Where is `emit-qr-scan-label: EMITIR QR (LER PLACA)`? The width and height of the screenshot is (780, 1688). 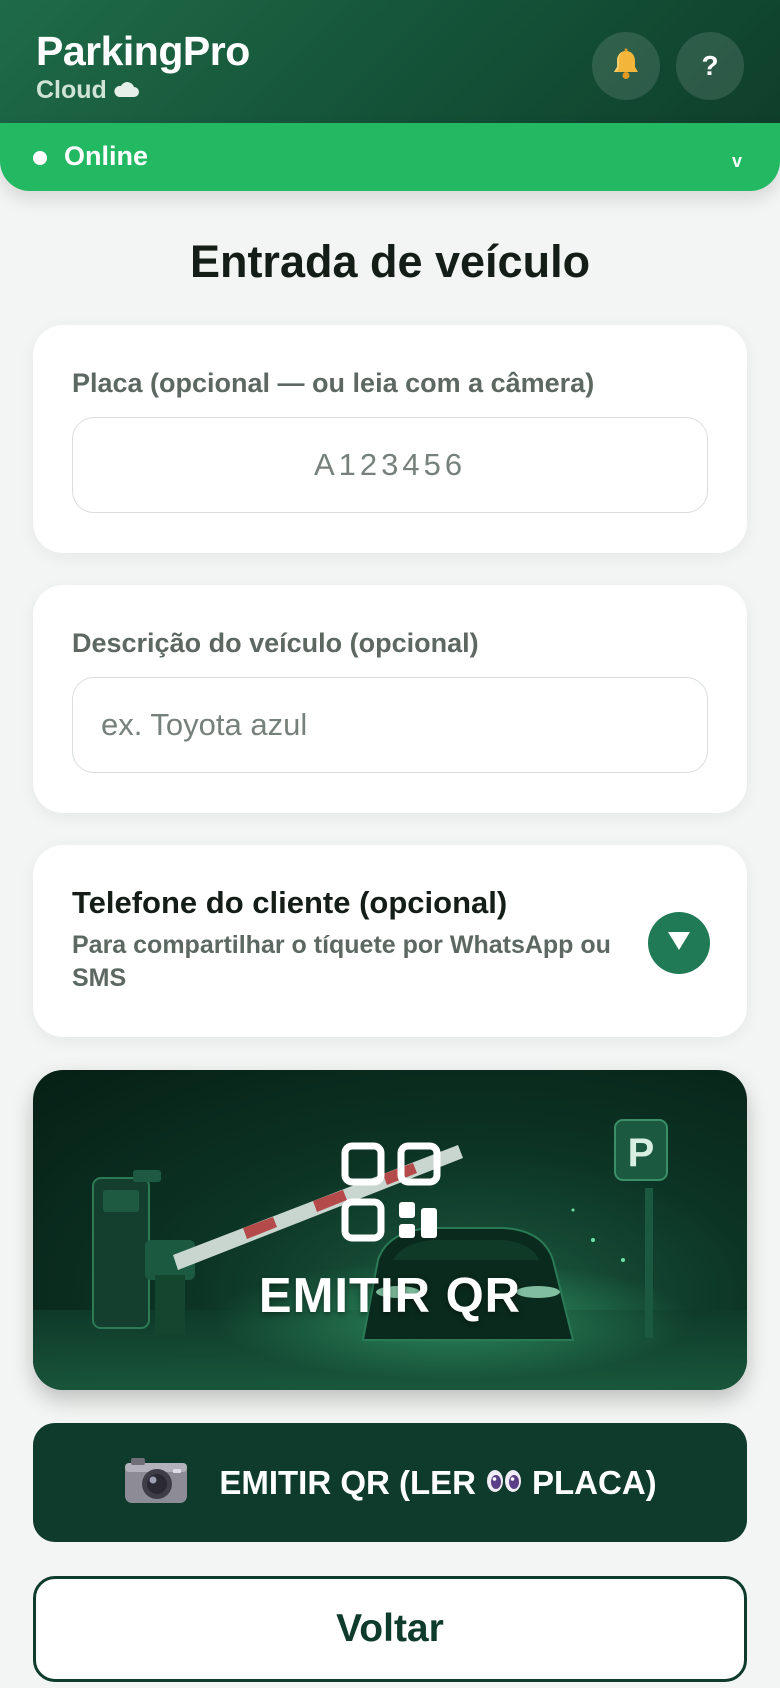 emit-qr-scan-label: EMITIR QR (LER PLACA) is located at coordinates (437, 1483).